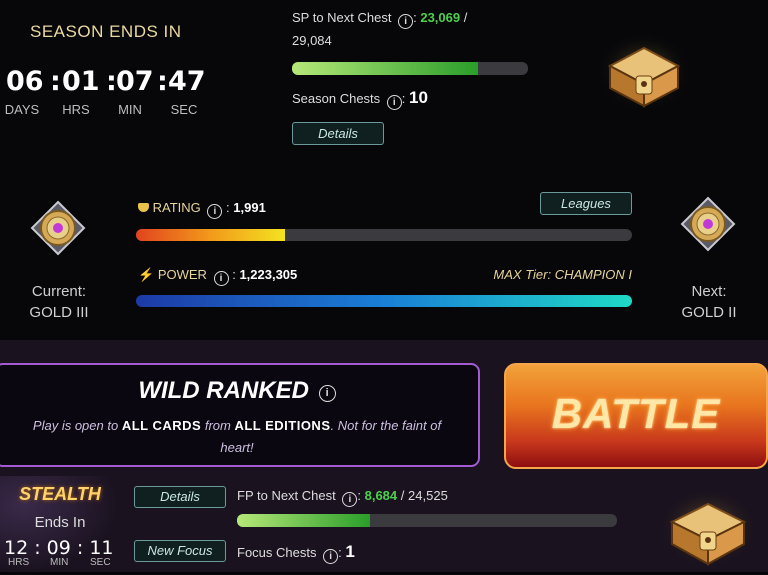 This screenshot has height=575, width=768. What do you see at coordinates (101, 548) in the screenshot?
I see `focus-sec: 11` at bounding box center [101, 548].